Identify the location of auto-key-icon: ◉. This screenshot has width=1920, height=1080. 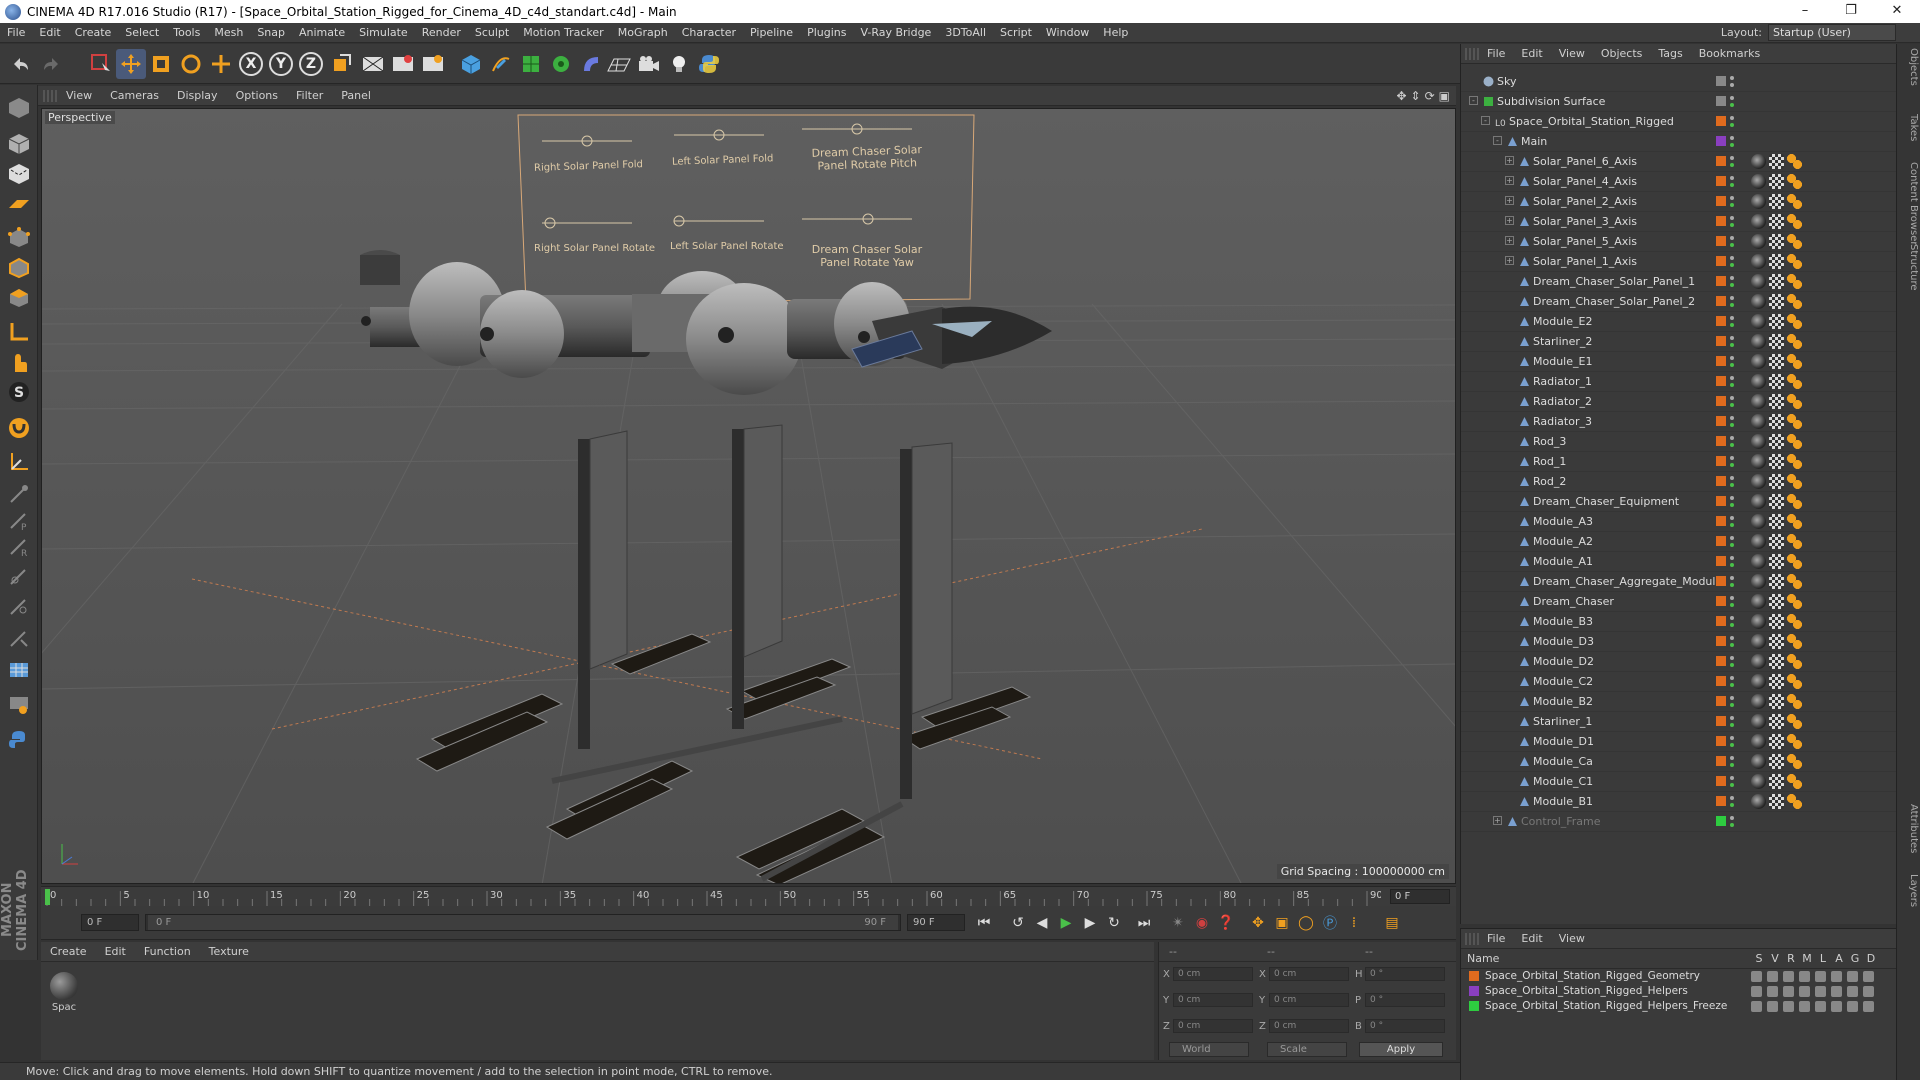
(1202, 923).